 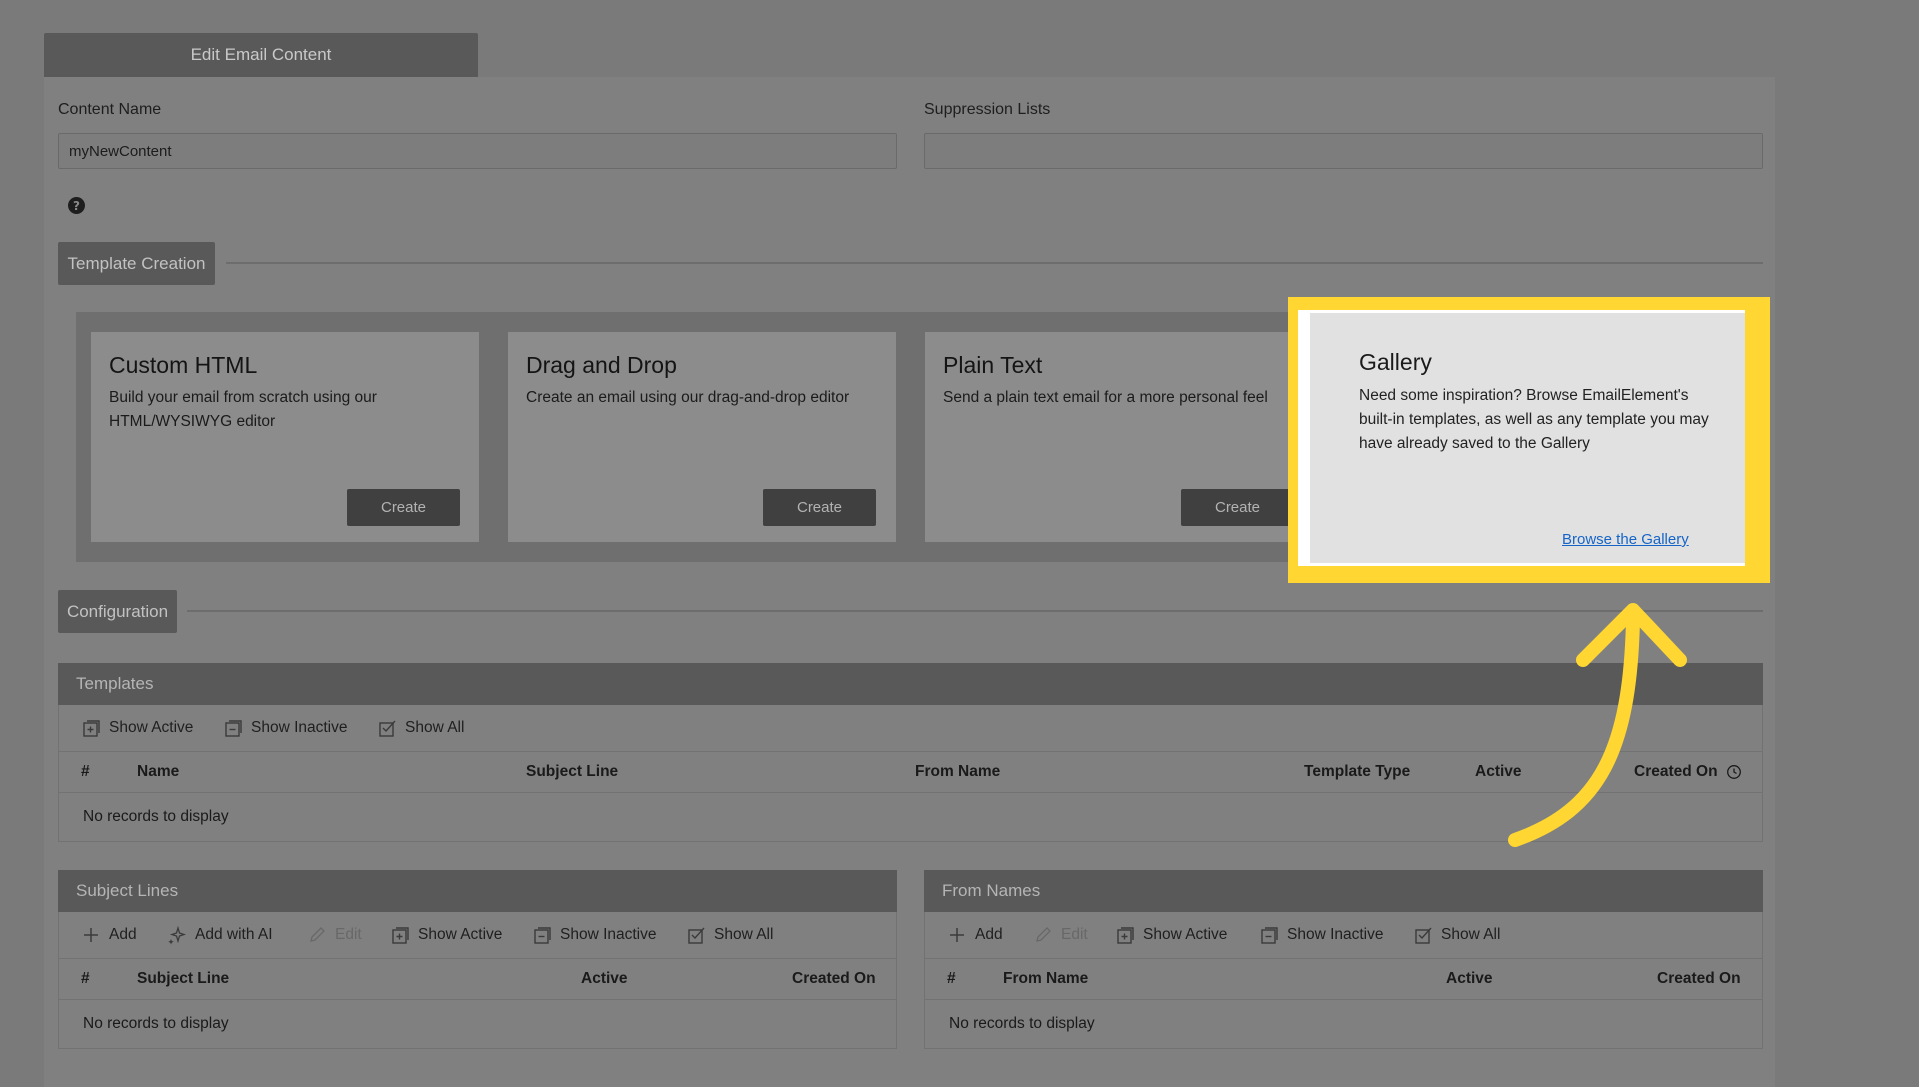 What do you see at coordinates (1022, 1023) in the screenshot?
I see `from-names-empty-message: No records to display` at bounding box center [1022, 1023].